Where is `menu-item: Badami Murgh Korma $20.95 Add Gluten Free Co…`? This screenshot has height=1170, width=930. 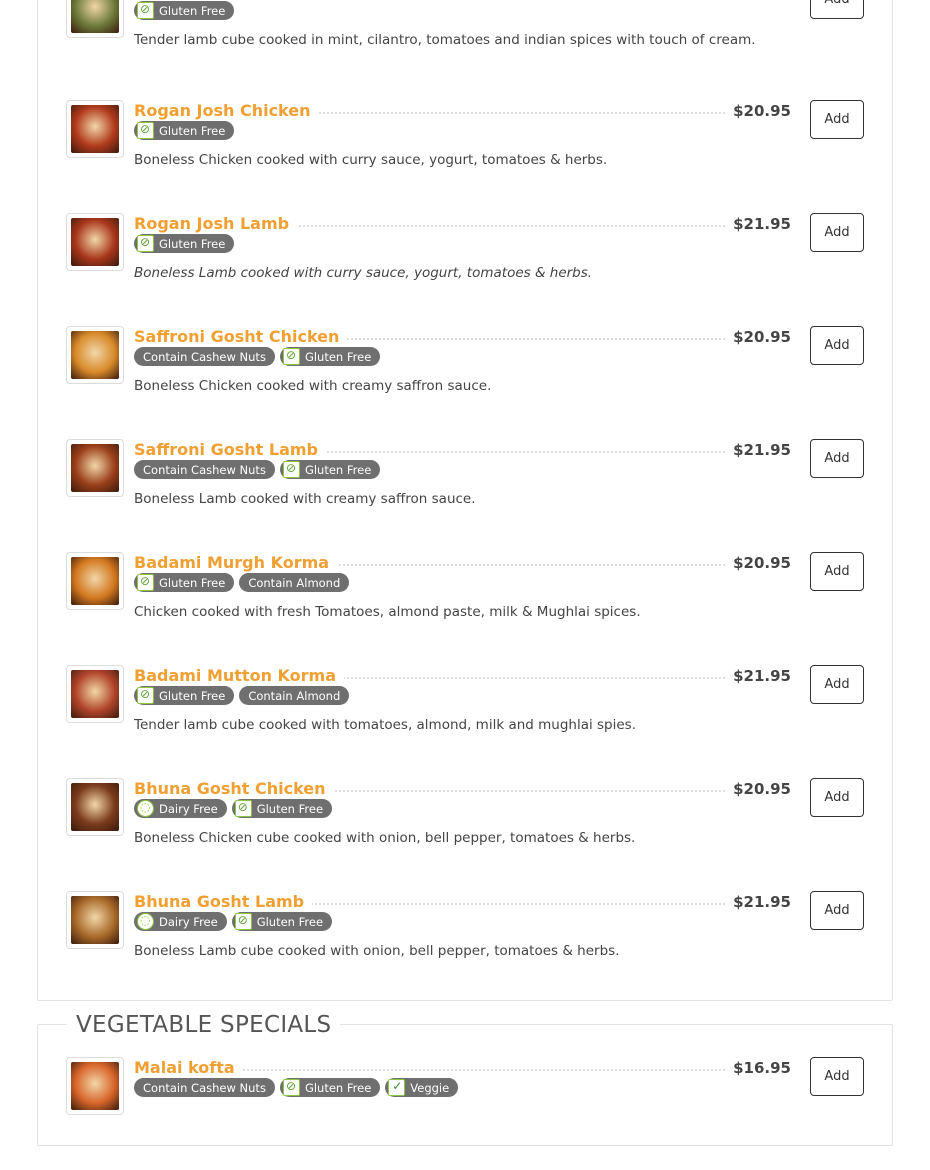
menu-item: Badami Murgh Korma $20.95 Add Gluten Free Co… is located at coordinates (465, 608).